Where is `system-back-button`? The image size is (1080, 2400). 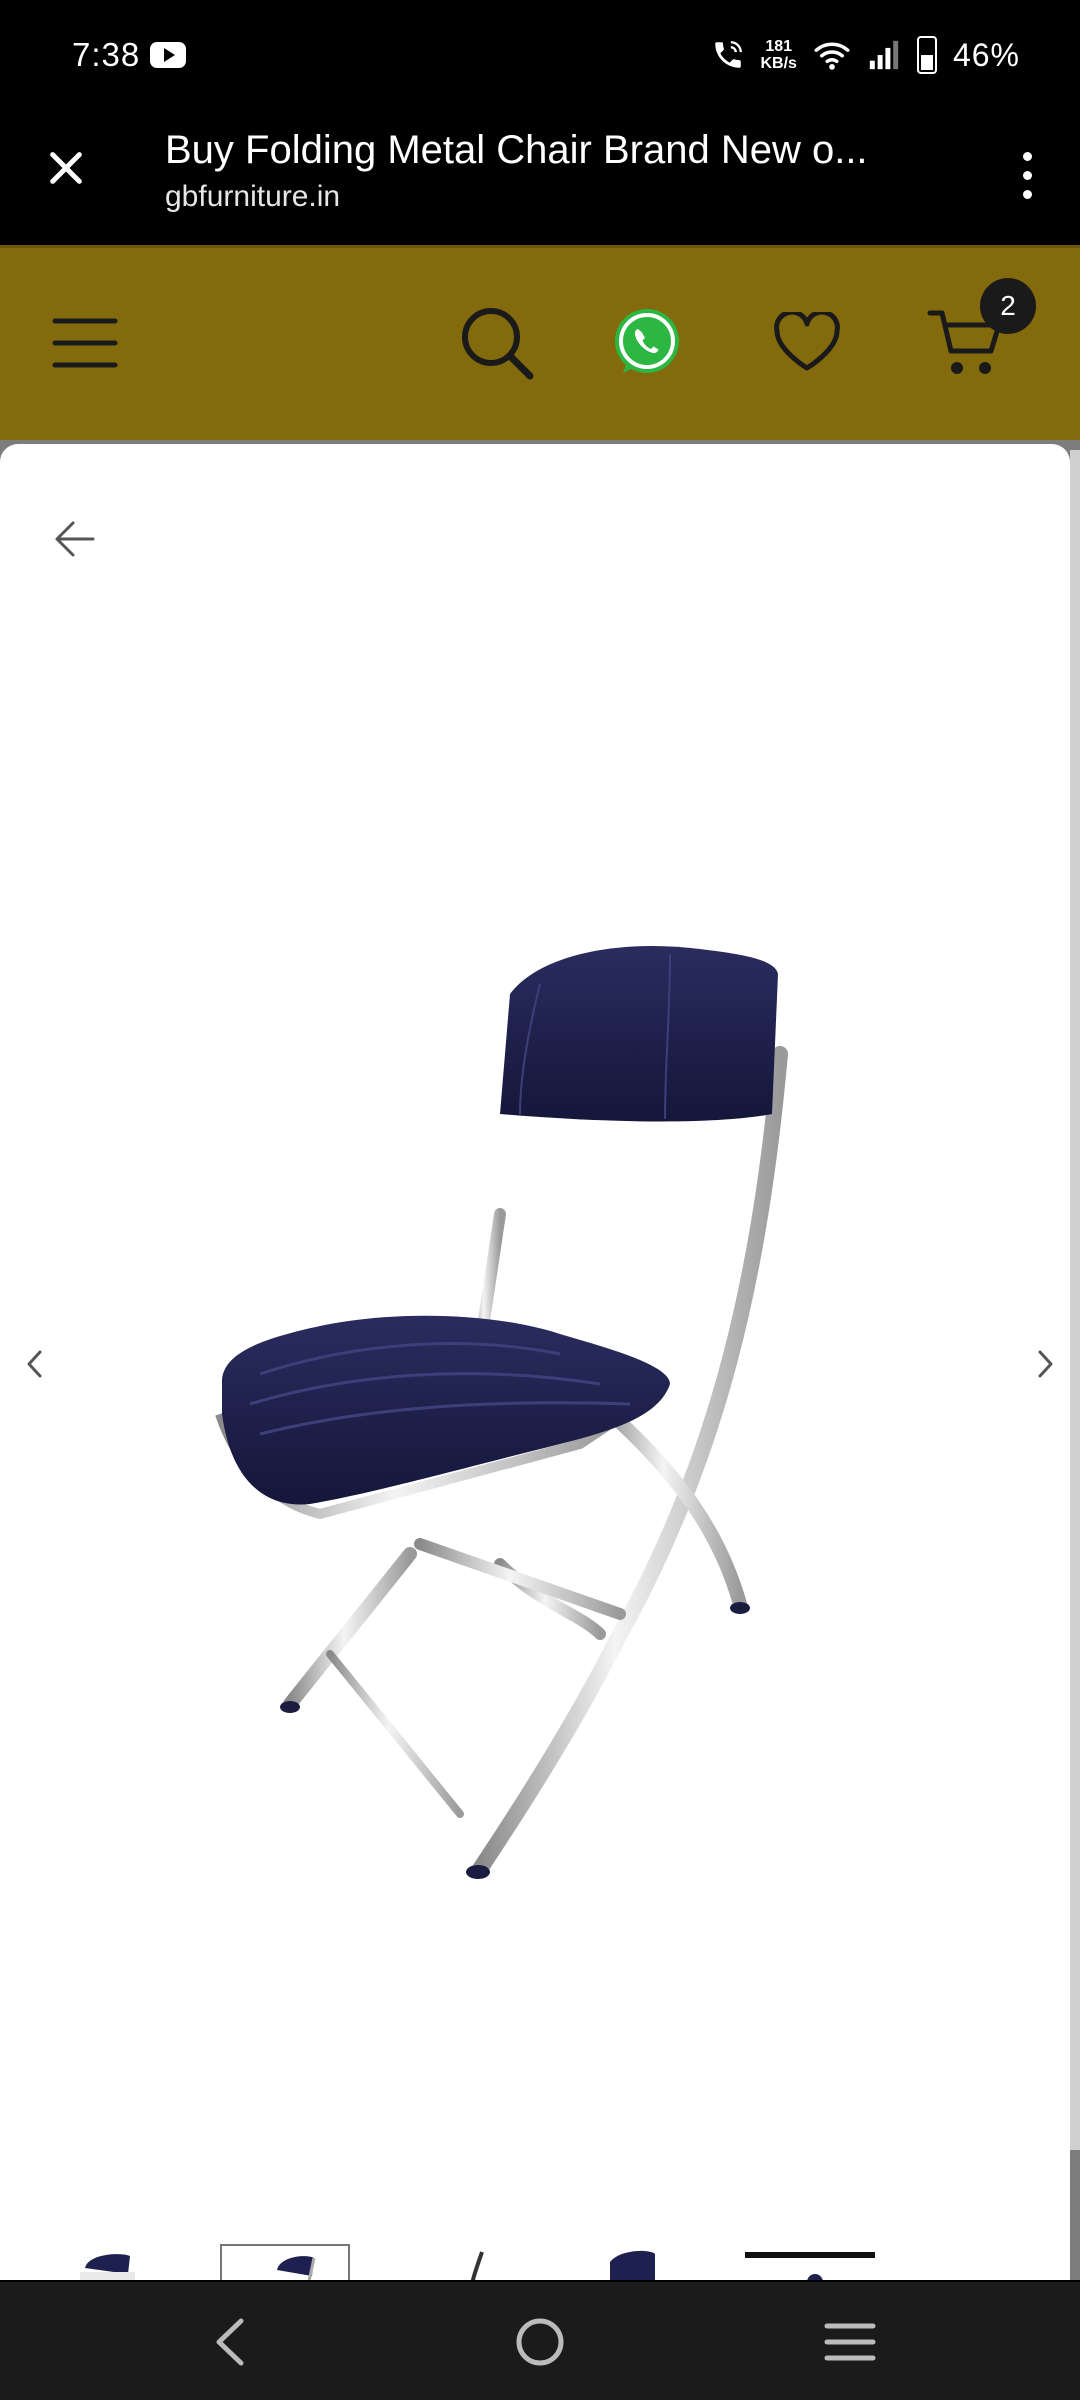 system-back-button is located at coordinates (230, 2342).